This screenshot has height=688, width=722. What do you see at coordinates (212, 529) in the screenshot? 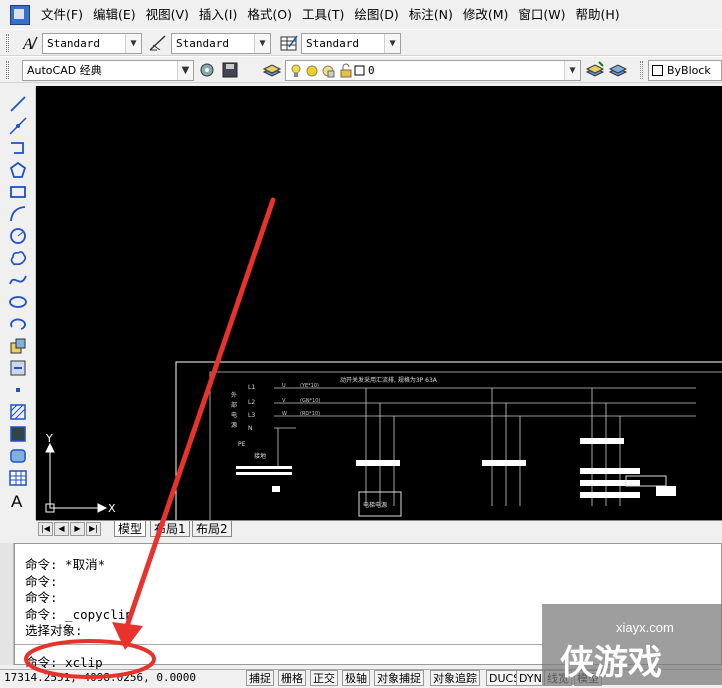
I see `tab-layout2: 布局2` at bounding box center [212, 529].